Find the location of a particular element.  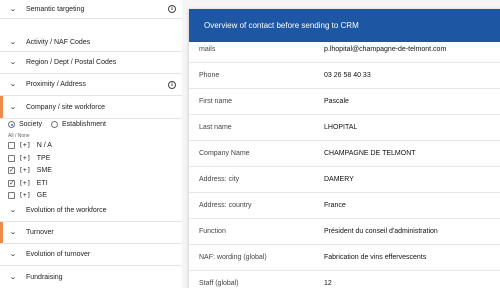

field-row-first-name: First name Pascale is located at coordinates (344, 102).